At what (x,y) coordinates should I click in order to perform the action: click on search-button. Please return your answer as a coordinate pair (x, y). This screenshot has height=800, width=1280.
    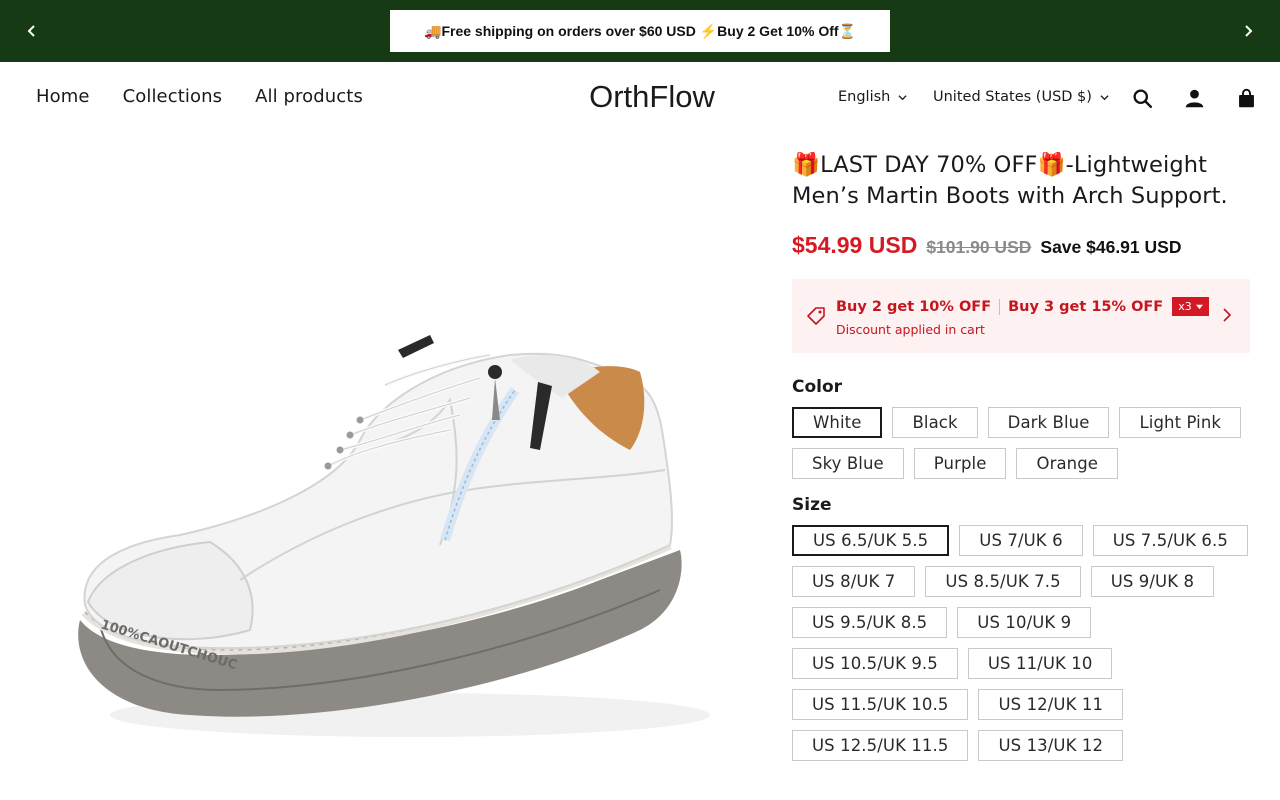
    Looking at the image, I should click on (1142, 98).